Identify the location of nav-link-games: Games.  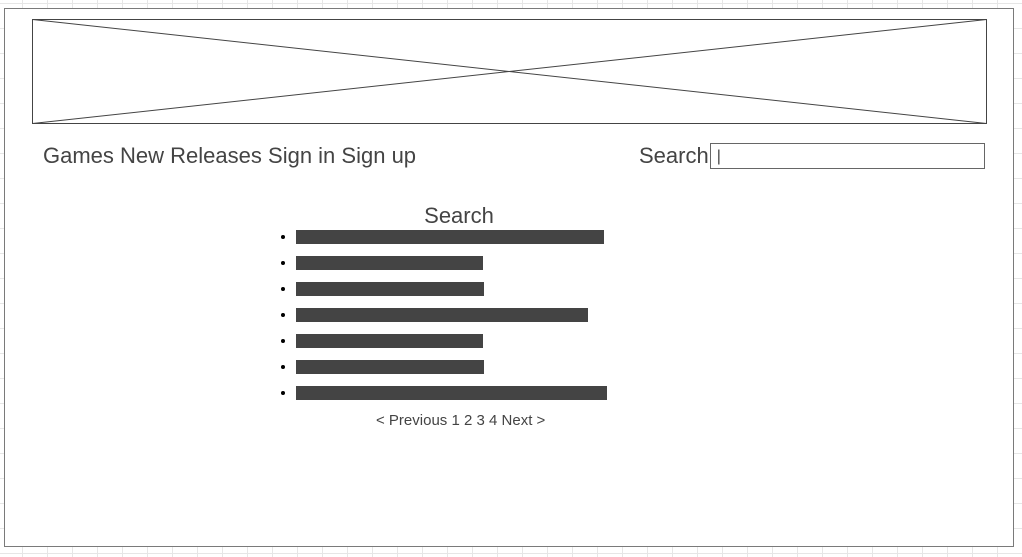
(78, 155).